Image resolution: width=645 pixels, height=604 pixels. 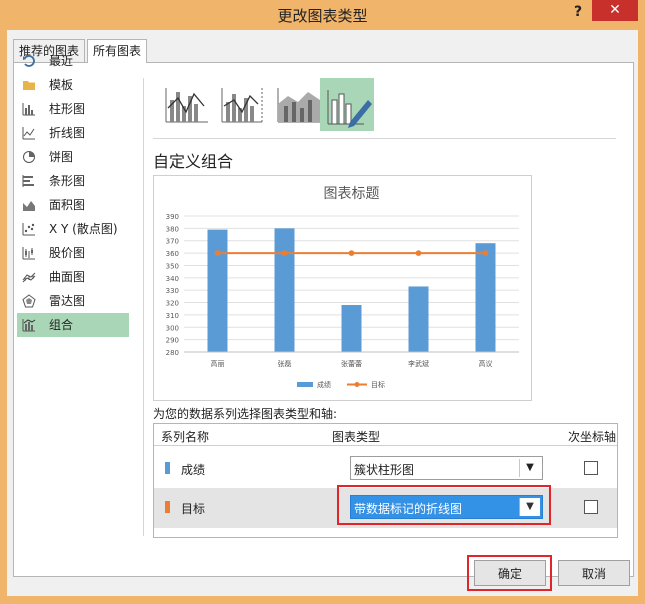 I want to click on nav-label: 条形图, so click(x=67, y=181).